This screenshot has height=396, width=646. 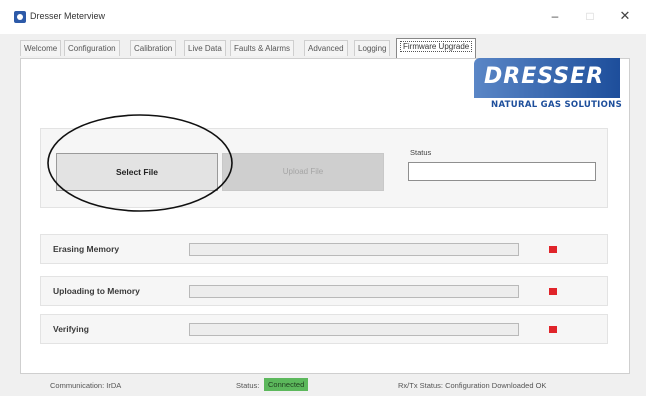 I want to click on tab-welcome: Welcome, so click(x=41, y=48).